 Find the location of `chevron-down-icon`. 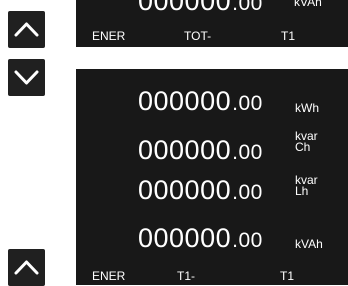

chevron-down-icon is located at coordinates (26, 77).